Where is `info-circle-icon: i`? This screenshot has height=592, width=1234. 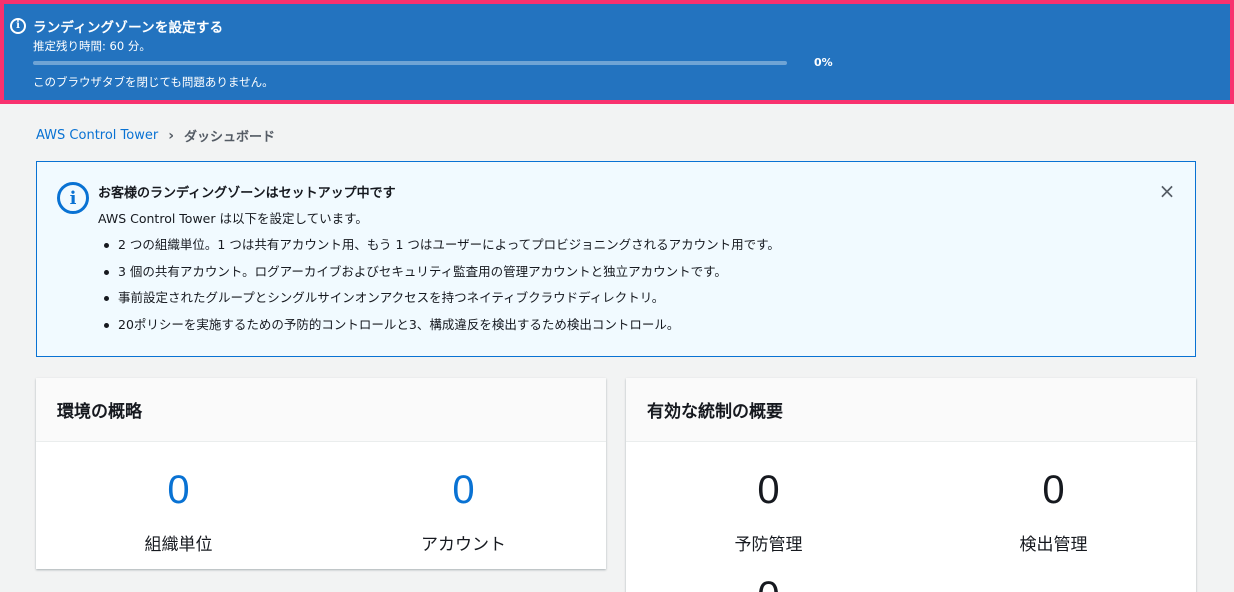 info-circle-icon: i is located at coordinates (73, 198).